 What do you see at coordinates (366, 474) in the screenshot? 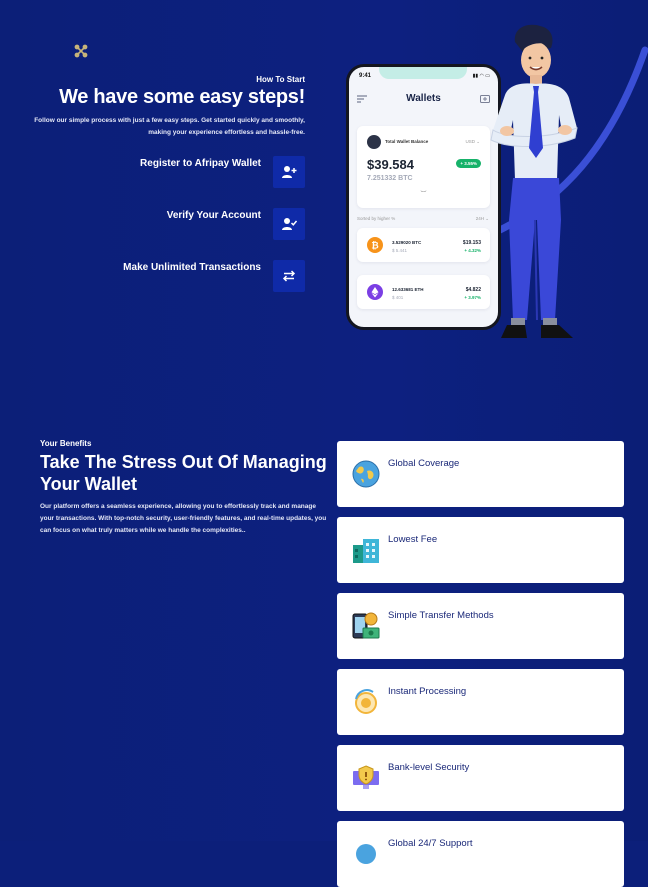
I see `globe-icon` at bounding box center [366, 474].